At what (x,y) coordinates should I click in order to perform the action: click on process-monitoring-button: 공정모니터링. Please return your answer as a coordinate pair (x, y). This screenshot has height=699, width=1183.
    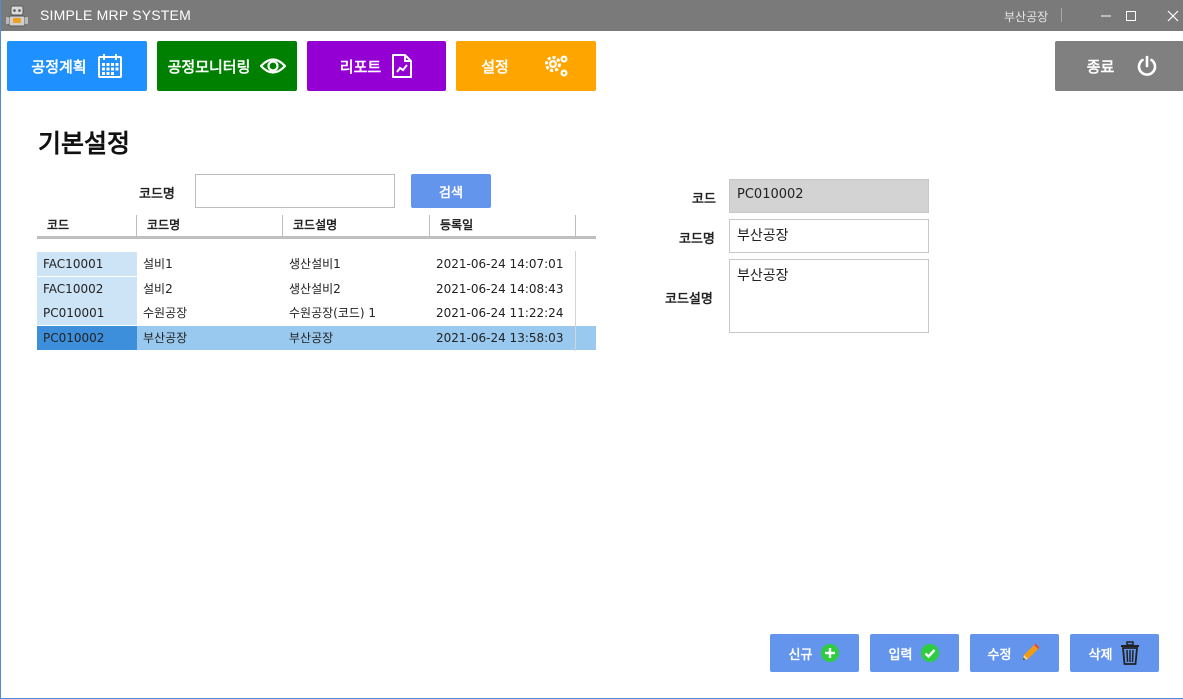
    Looking at the image, I should click on (227, 66).